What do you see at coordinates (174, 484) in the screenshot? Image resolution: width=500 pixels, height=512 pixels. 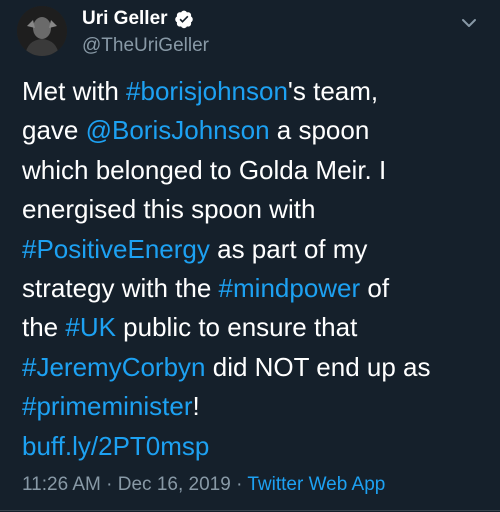 I see `tweet-date: Dec 16, 2019` at bounding box center [174, 484].